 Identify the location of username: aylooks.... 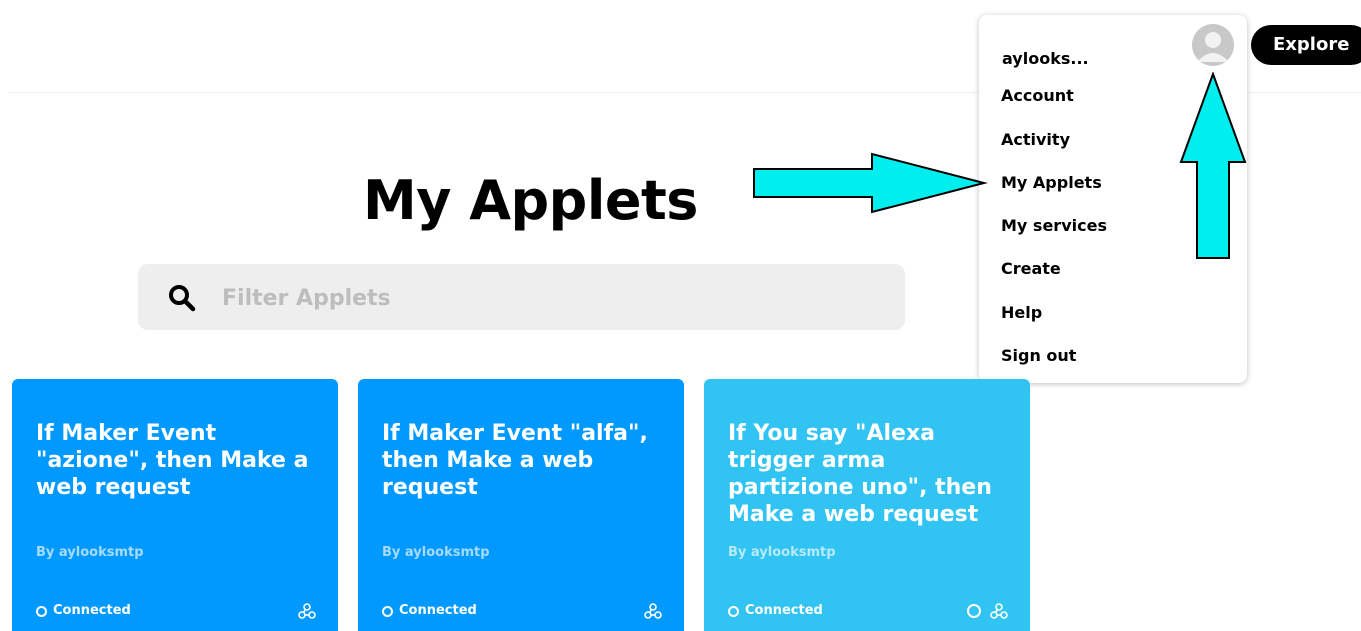
(1045, 58).